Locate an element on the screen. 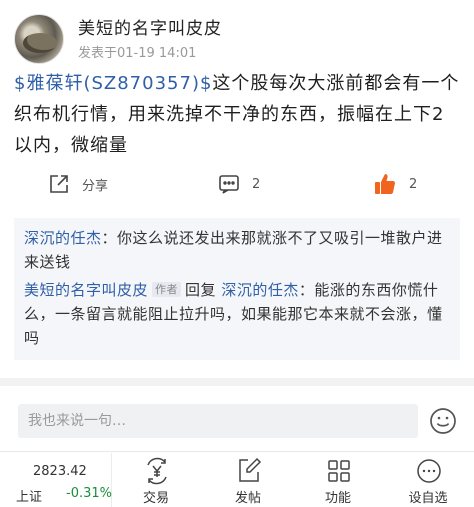  more-icon is located at coordinates (429, 471).